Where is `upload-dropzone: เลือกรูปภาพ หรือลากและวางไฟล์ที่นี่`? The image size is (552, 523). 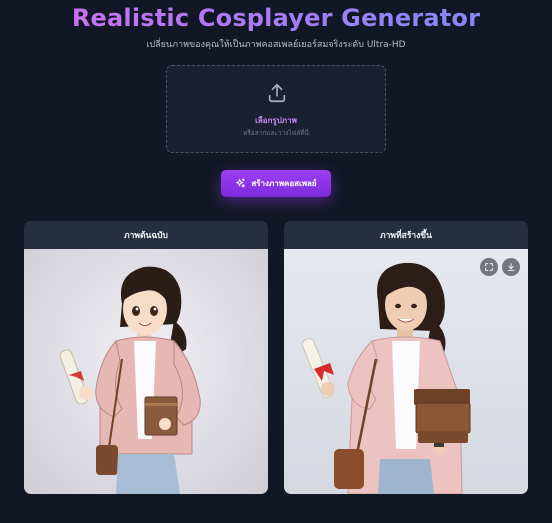
upload-dropzone: เลือกรูปภาพ หรือลากและวางไฟล์ที่นี่ is located at coordinates (276, 109).